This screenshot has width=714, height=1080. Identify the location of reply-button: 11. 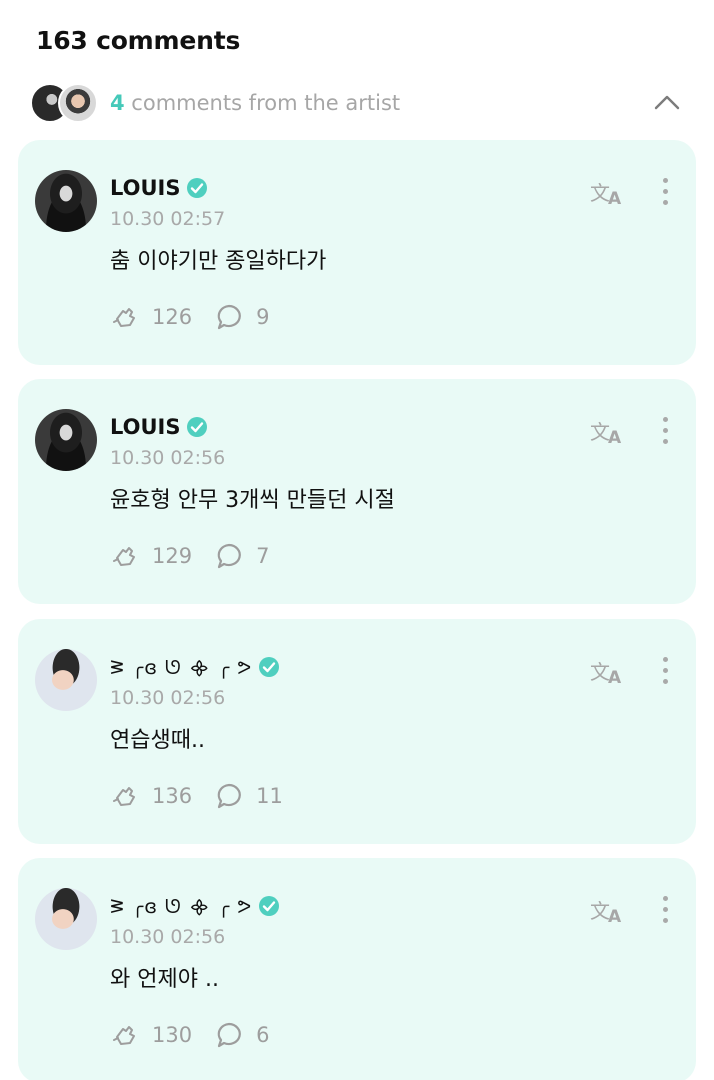
(248, 796).